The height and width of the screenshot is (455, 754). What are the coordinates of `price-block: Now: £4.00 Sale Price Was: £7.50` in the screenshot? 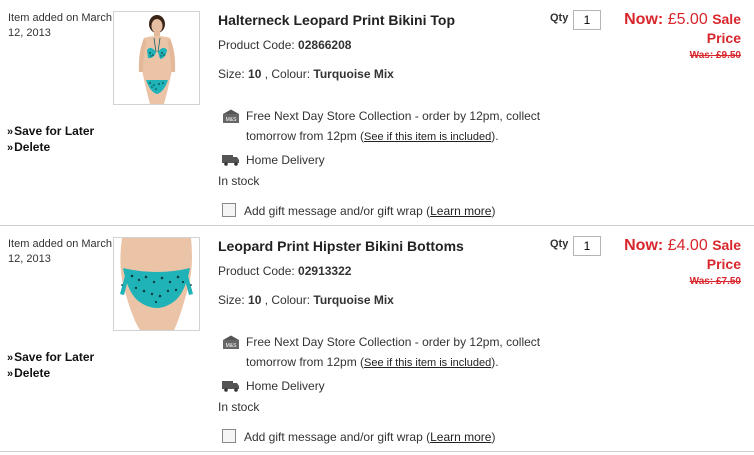 It's located at (671, 262).